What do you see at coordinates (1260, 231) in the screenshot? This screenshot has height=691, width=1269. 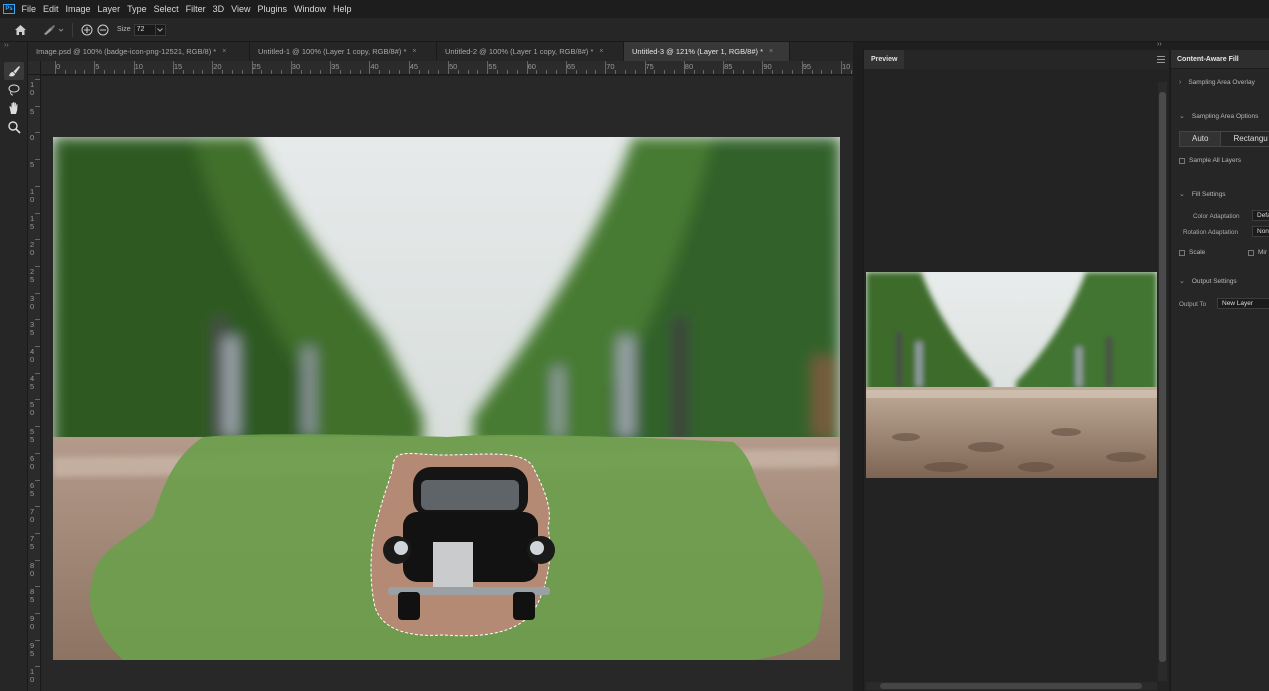 I see `rotation-adaptation-select: Non` at bounding box center [1260, 231].